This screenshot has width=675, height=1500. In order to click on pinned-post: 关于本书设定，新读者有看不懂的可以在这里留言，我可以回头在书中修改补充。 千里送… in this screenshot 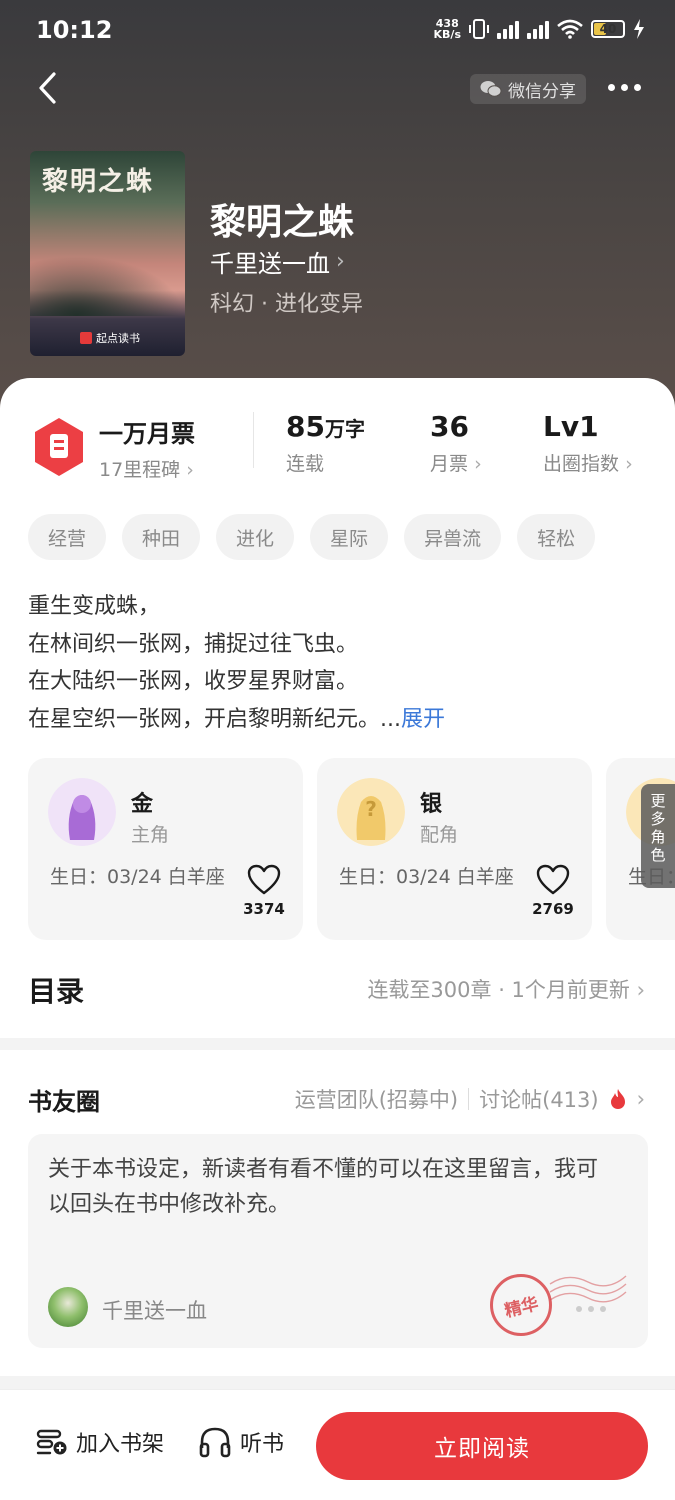, I will do `click(338, 1241)`.